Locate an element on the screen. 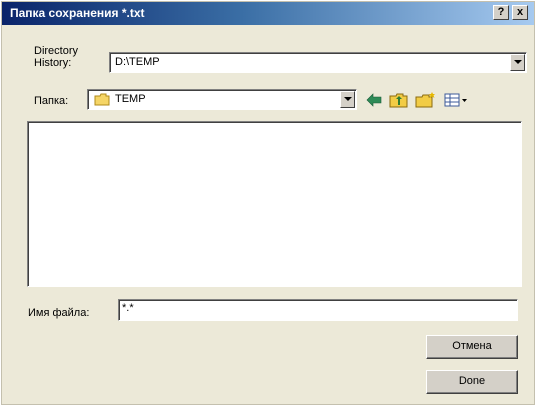 This screenshot has width=536, height=406. filename-label: Имя файла: is located at coordinates (59, 313).